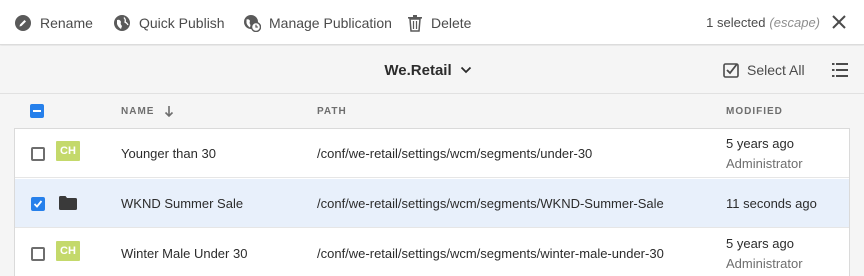 The width and height of the screenshot is (864, 276). I want to click on checkmark-icon, so click(38, 204).